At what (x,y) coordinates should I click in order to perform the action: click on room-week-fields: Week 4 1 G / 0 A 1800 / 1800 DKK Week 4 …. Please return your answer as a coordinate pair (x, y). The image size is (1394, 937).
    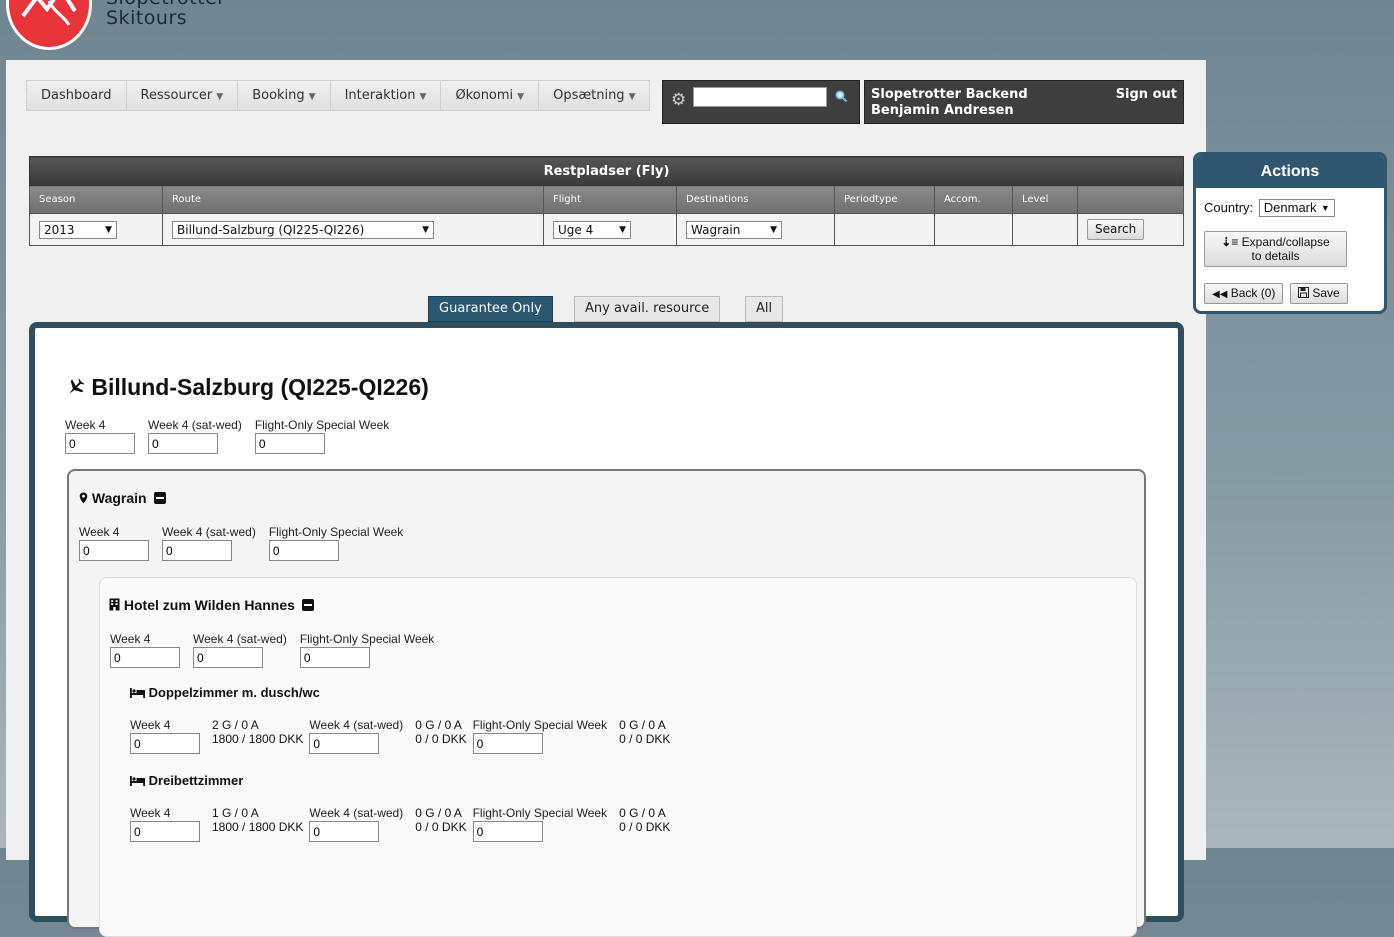
    Looking at the image, I should click on (403, 824).